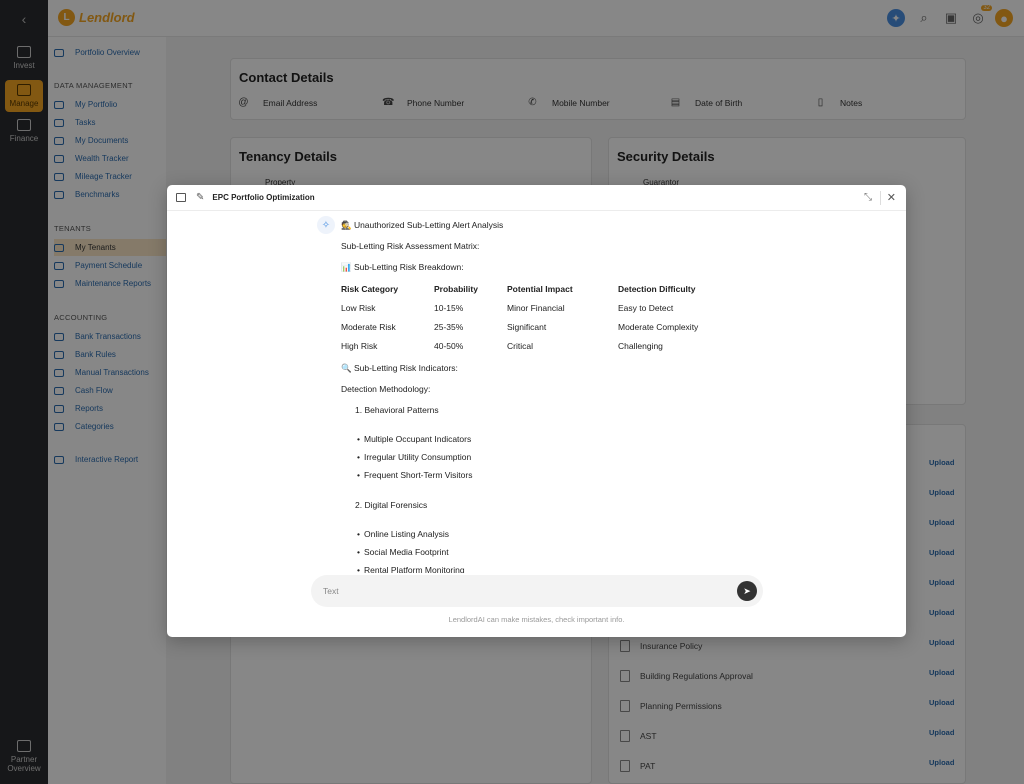 This screenshot has height=784, width=1024. What do you see at coordinates (747, 591) in the screenshot?
I see `send-icon: ➤` at bounding box center [747, 591].